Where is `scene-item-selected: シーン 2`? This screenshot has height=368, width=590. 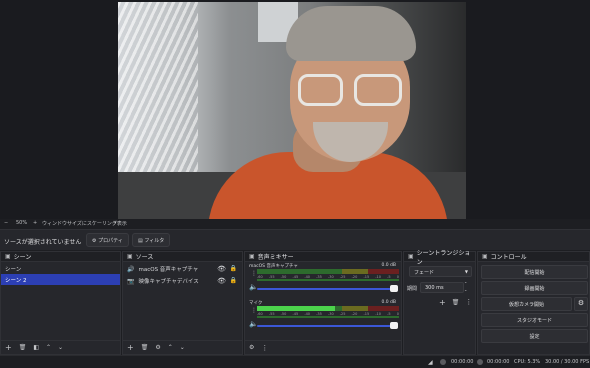
scene-item-selected: シーン 2 is located at coordinates (60, 279).